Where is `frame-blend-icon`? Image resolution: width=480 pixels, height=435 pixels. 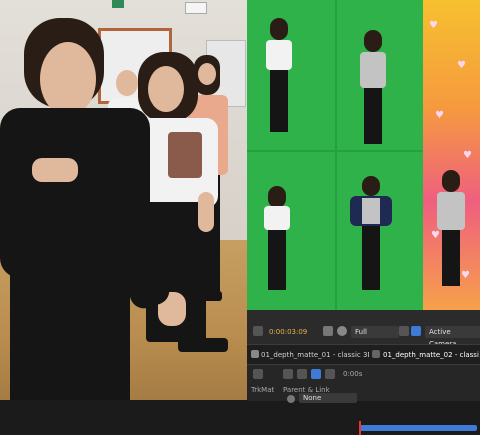
frame-blend-icon is located at coordinates (330, 374).